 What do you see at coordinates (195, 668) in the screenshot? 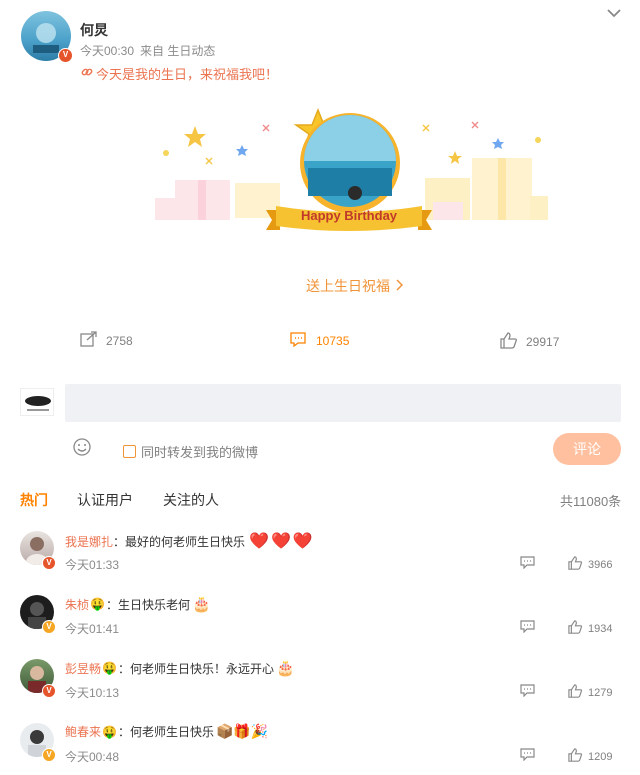
I see `comment-text: ：何老师生日快乐！永远开心` at bounding box center [195, 668].